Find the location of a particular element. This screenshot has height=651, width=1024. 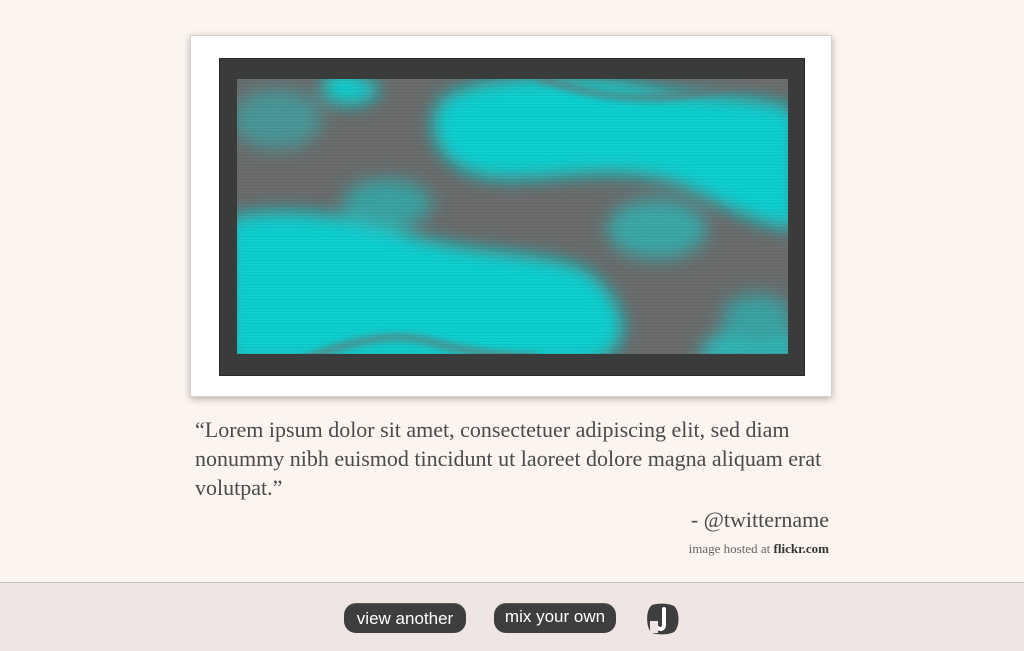

quote-author: - @twittername is located at coordinates (759, 519).